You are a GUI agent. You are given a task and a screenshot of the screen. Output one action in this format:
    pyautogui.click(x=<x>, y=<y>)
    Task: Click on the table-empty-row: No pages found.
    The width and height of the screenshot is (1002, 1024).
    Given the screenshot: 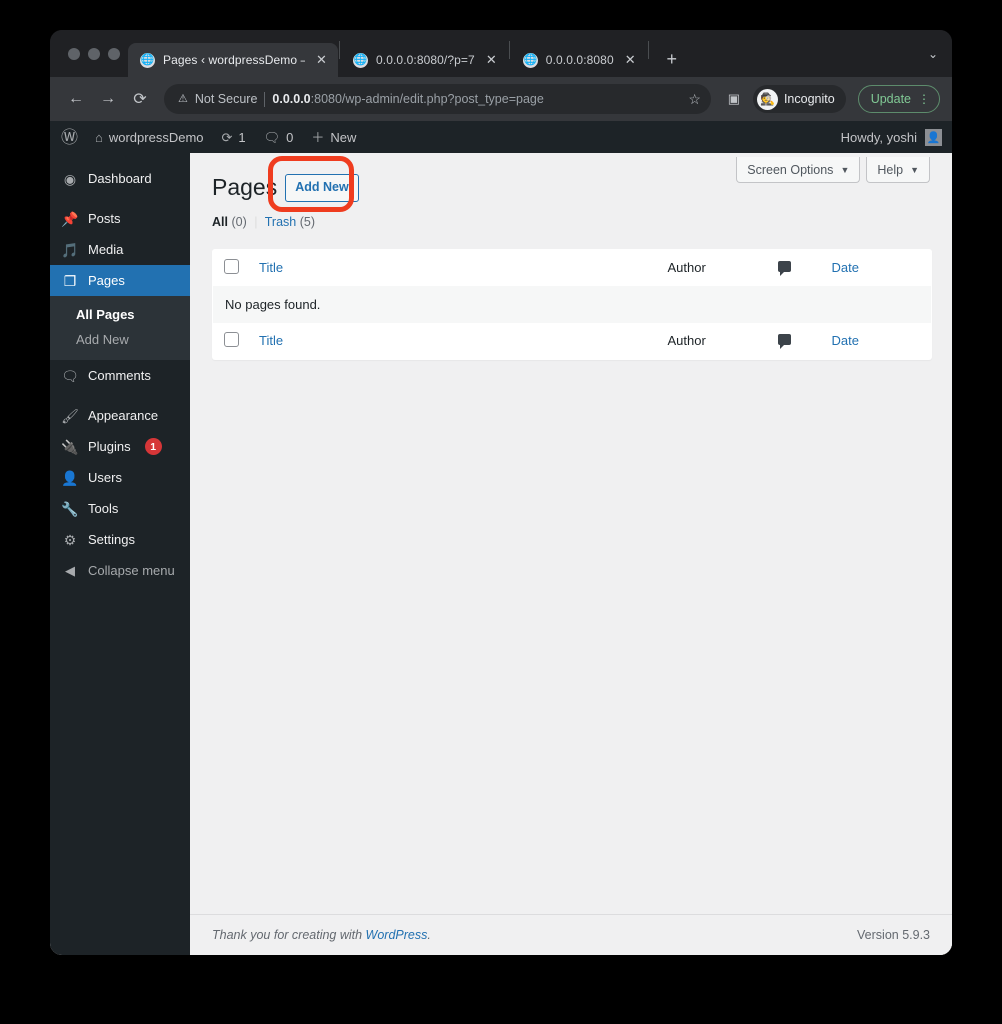 What is the action you would take?
    pyautogui.click(x=572, y=304)
    